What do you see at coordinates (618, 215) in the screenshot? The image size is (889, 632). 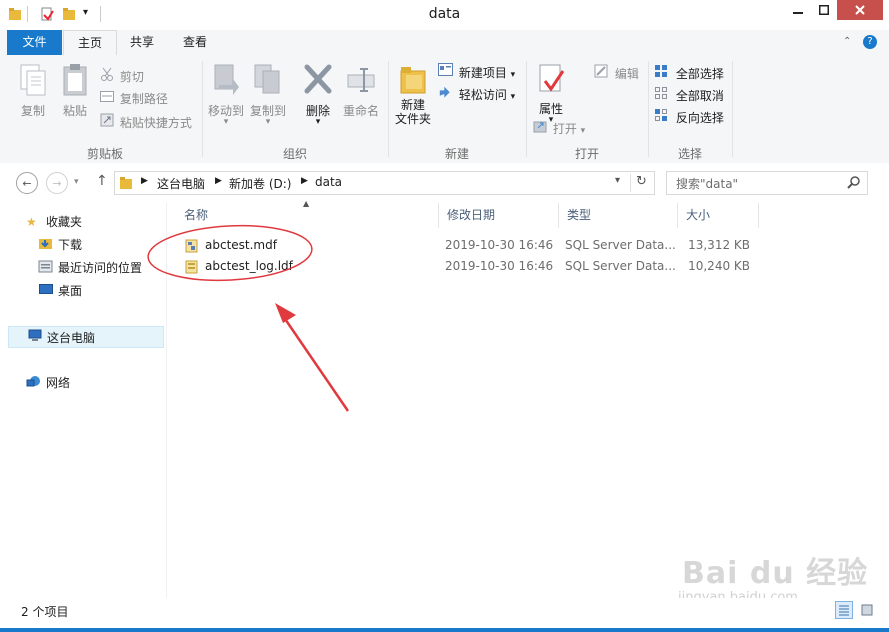 I see `column-header-type: 类型` at bounding box center [618, 215].